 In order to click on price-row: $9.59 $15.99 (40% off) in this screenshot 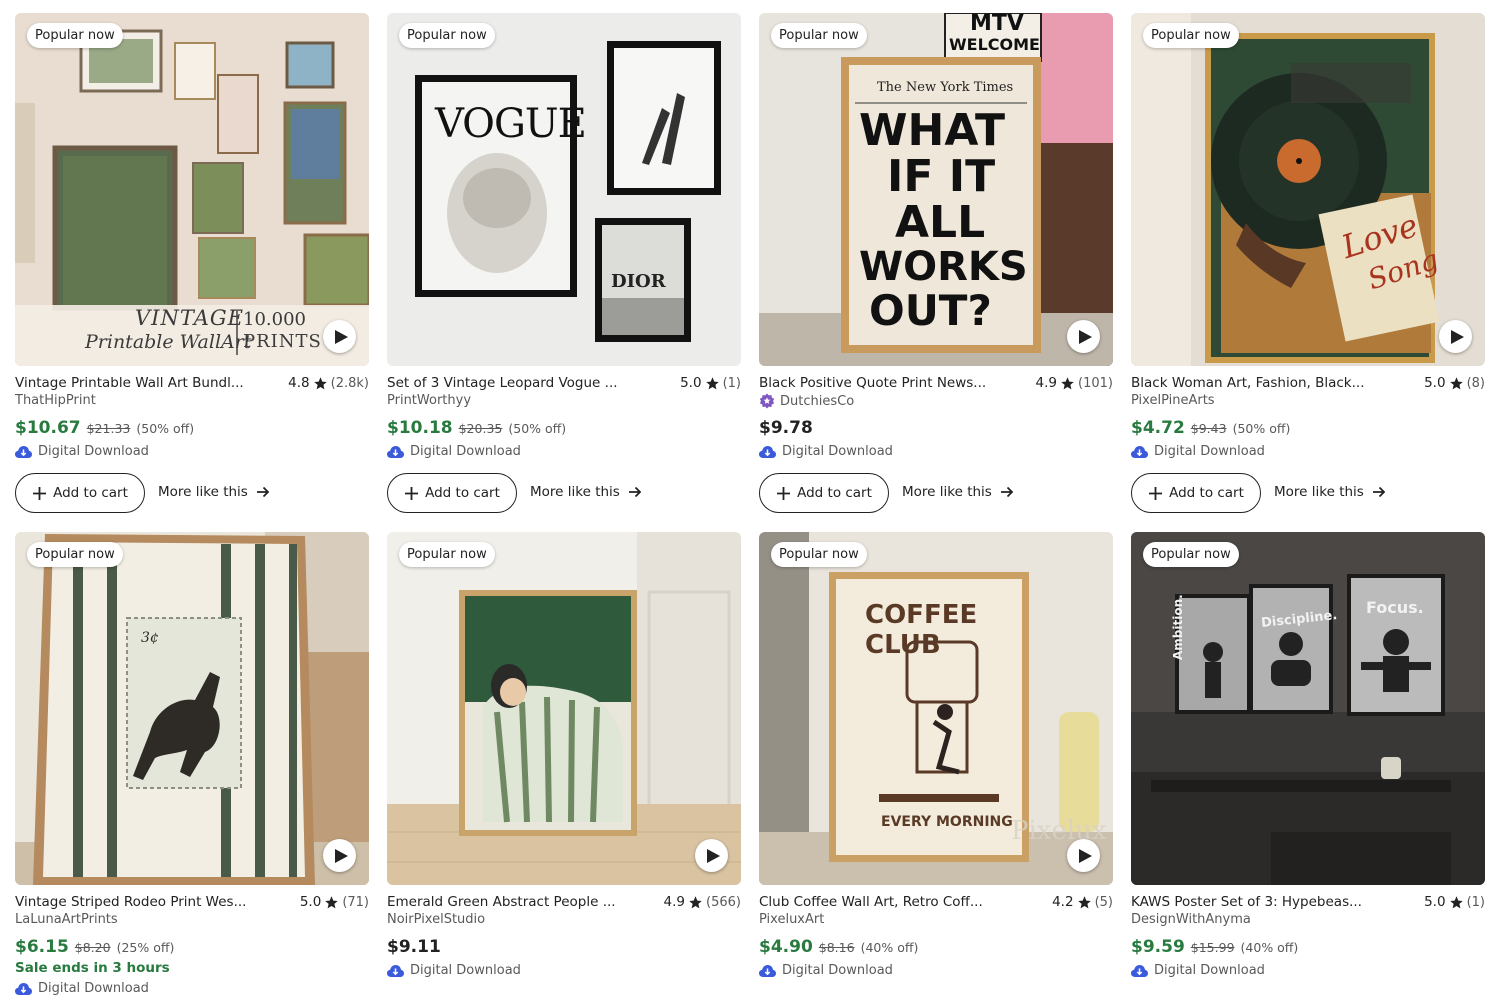, I will do `click(1214, 947)`.